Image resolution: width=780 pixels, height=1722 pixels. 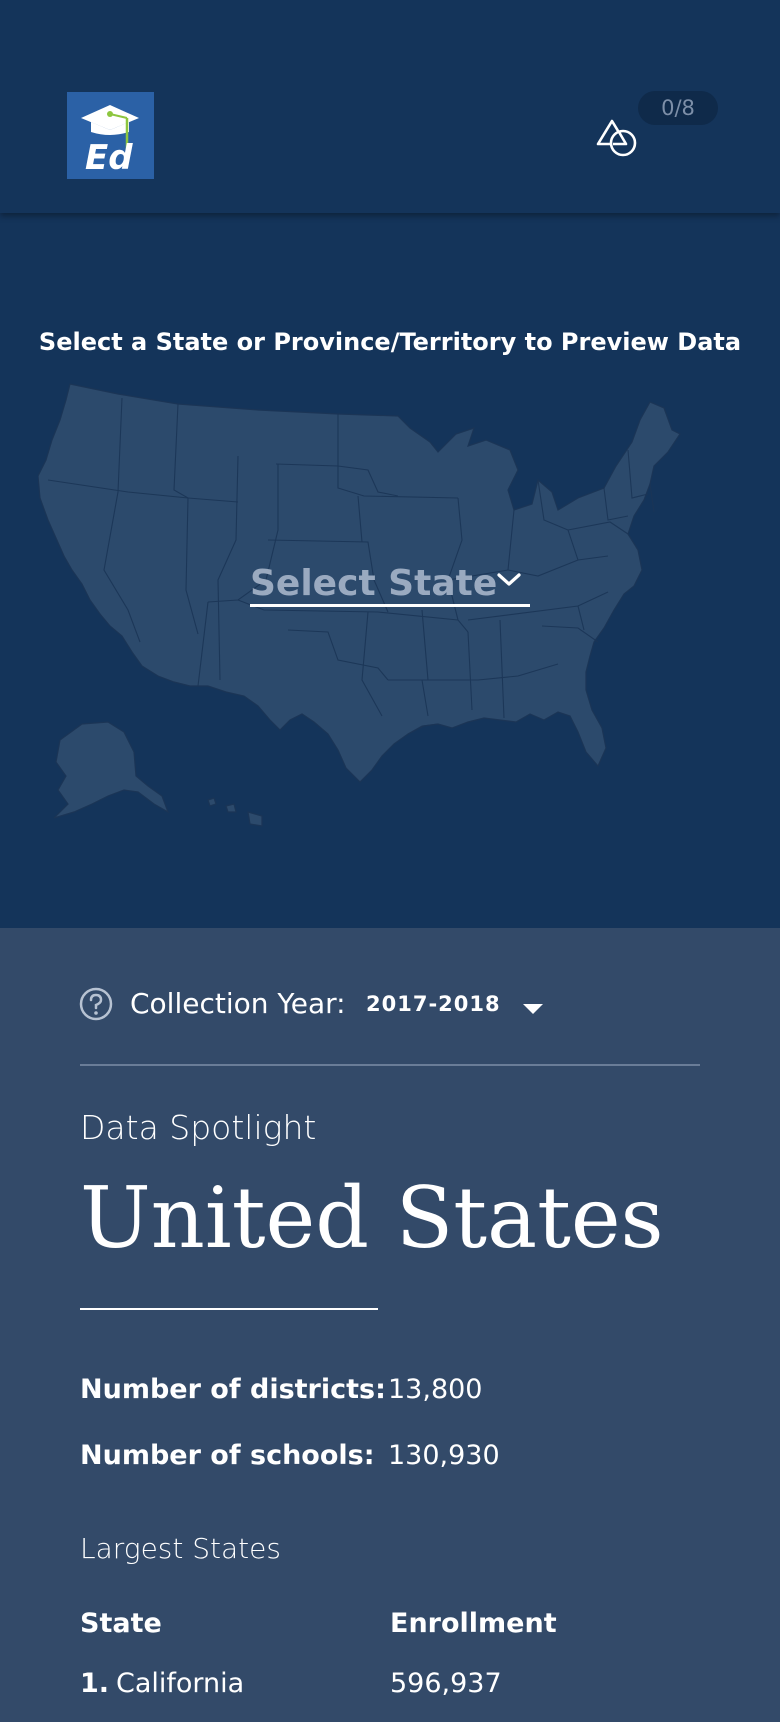 What do you see at coordinates (111, 770) in the screenshot?
I see `map-alaska` at bounding box center [111, 770].